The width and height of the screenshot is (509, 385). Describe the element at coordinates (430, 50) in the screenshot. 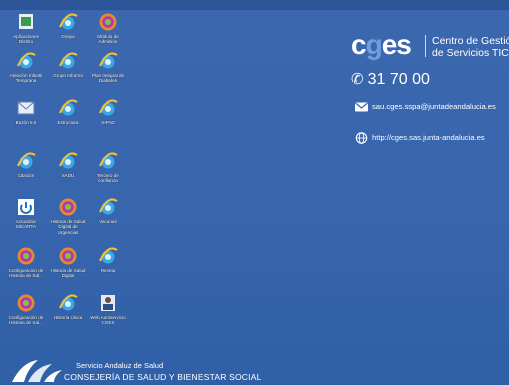

I see `cges-brand: cges Centro de Gestión de Servicios TIC` at that location.